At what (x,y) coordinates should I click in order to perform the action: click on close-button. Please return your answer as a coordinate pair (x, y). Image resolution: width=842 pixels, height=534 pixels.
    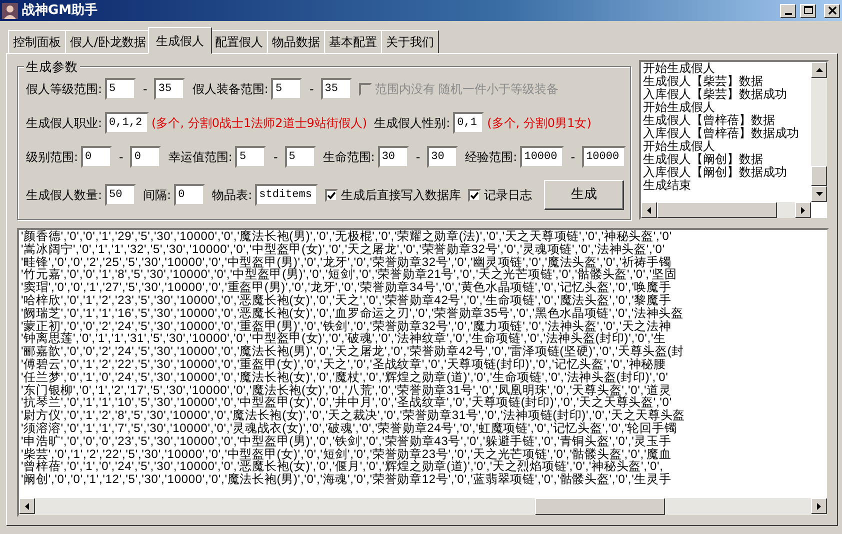
    Looking at the image, I should click on (832, 11).